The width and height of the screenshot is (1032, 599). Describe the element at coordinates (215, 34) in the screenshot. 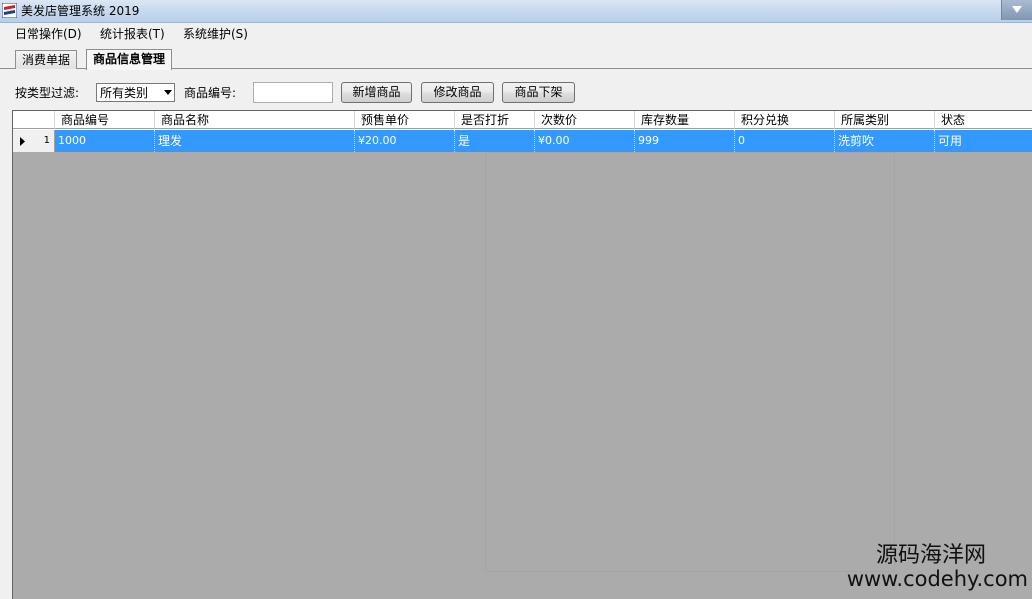

I see `menu-system-maintenance: 系统维护(S)` at that location.